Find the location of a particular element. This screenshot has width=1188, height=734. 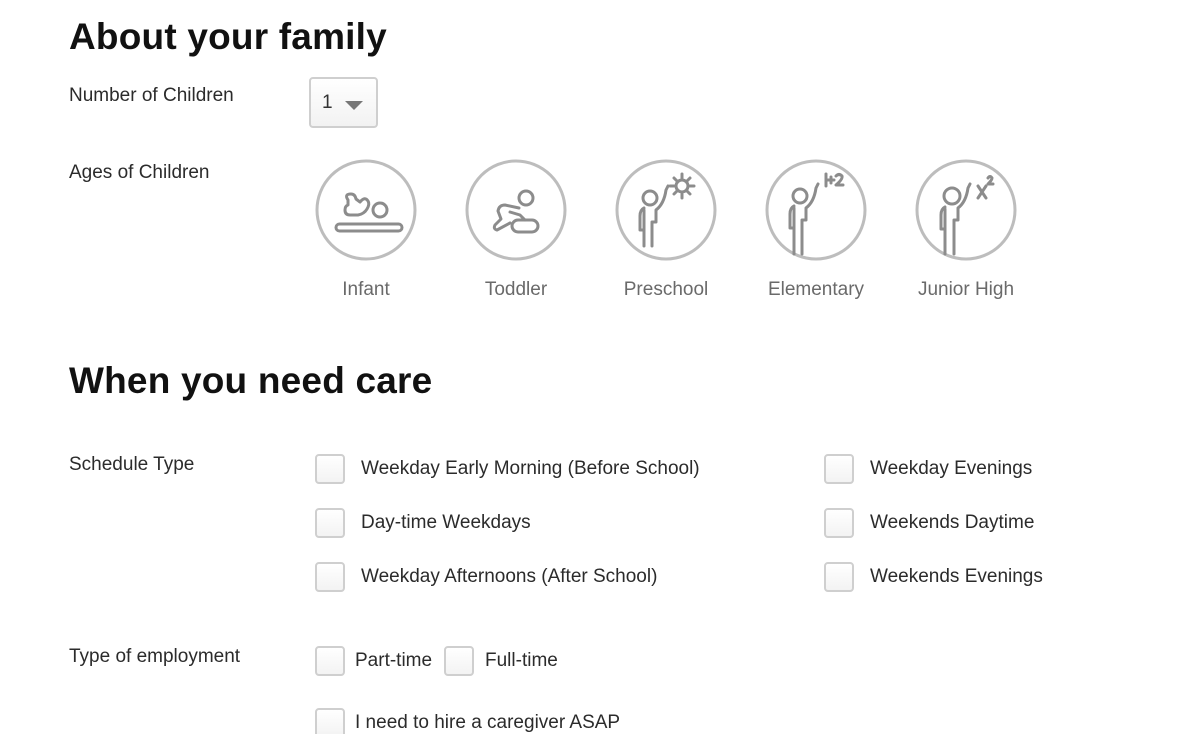

checkbox-label: Weekday Early Morning (Before School) is located at coordinates (530, 468).